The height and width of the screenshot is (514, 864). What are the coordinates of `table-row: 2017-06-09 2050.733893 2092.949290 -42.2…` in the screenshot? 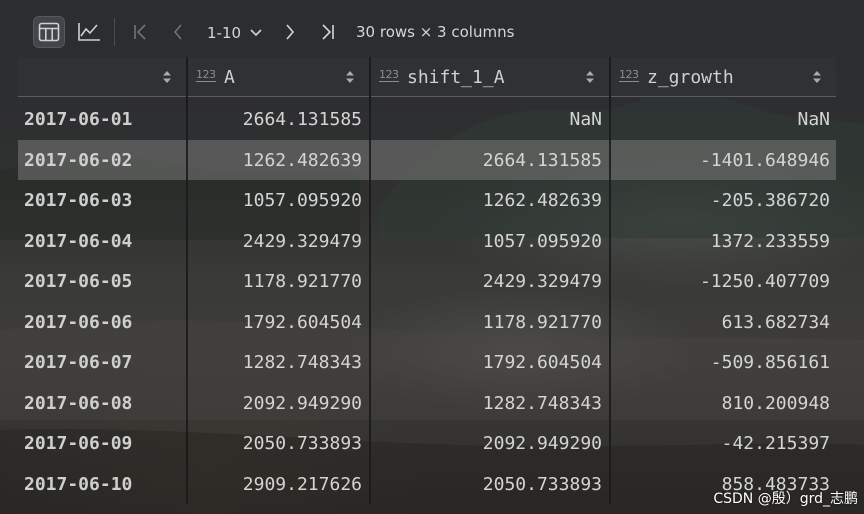 It's located at (427, 443).